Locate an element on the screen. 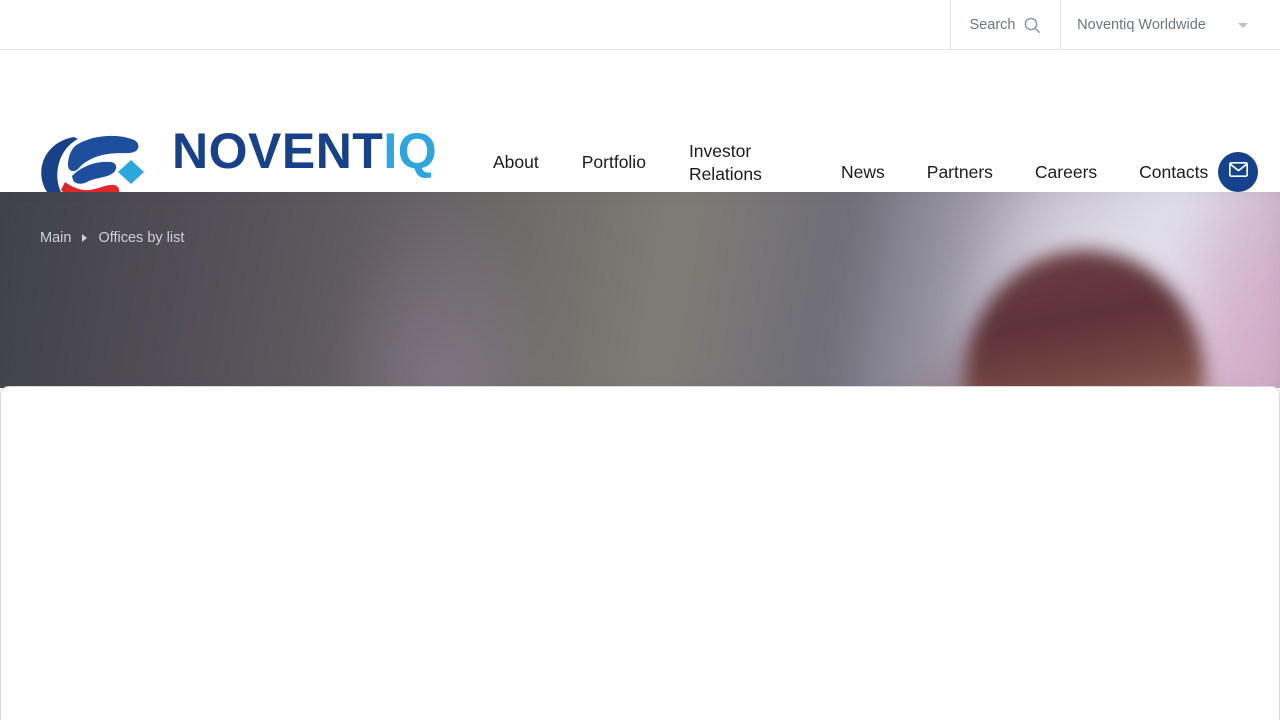 This screenshot has width=1280, height=720. region-label: Noventiq Worldwide is located at coordinates (1141, 25).